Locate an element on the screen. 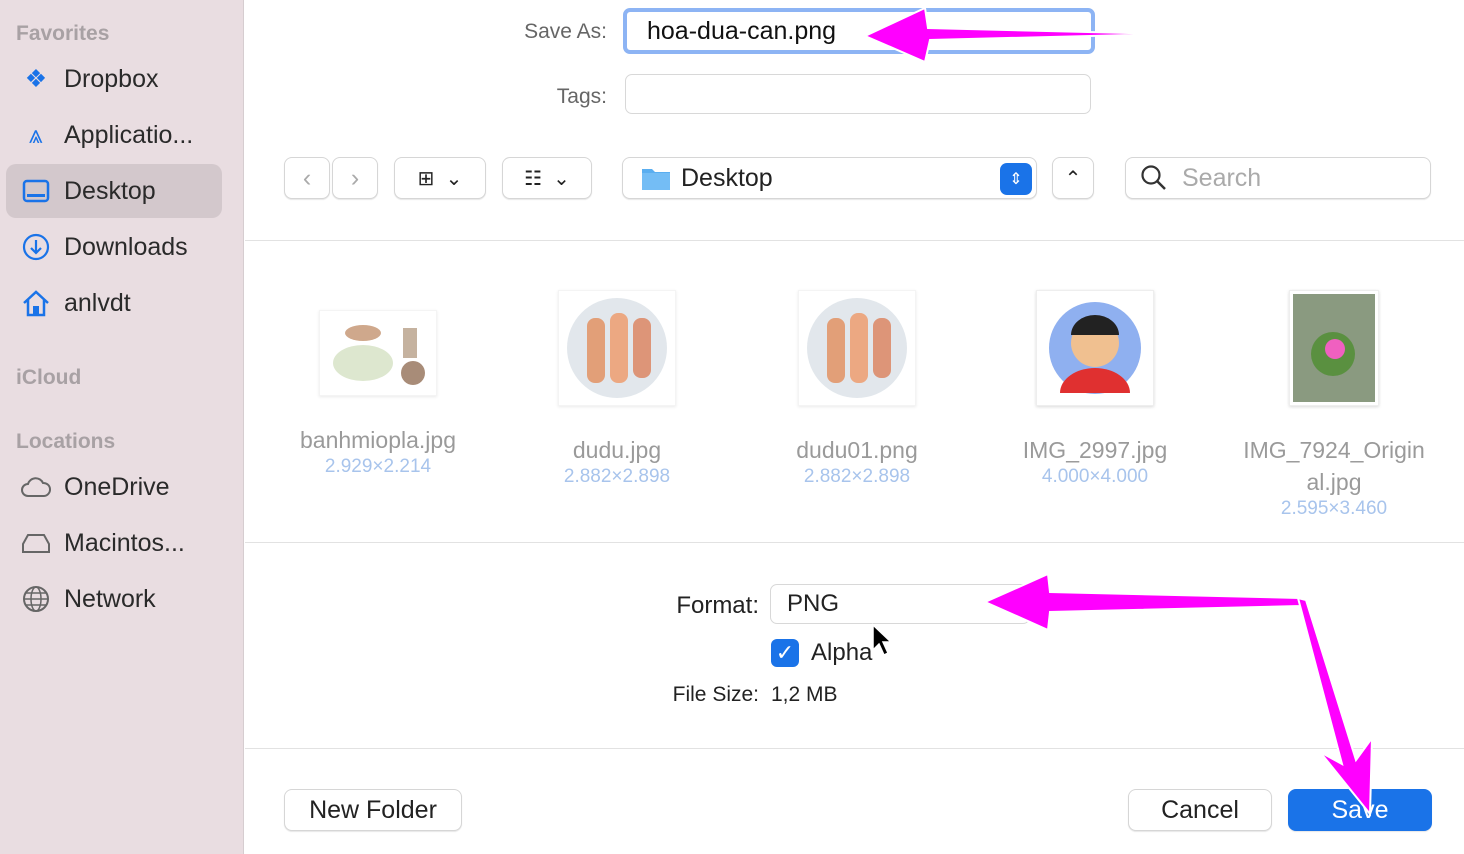  sidebar-item-home: anlvdt is located at coordinates (114, 303).